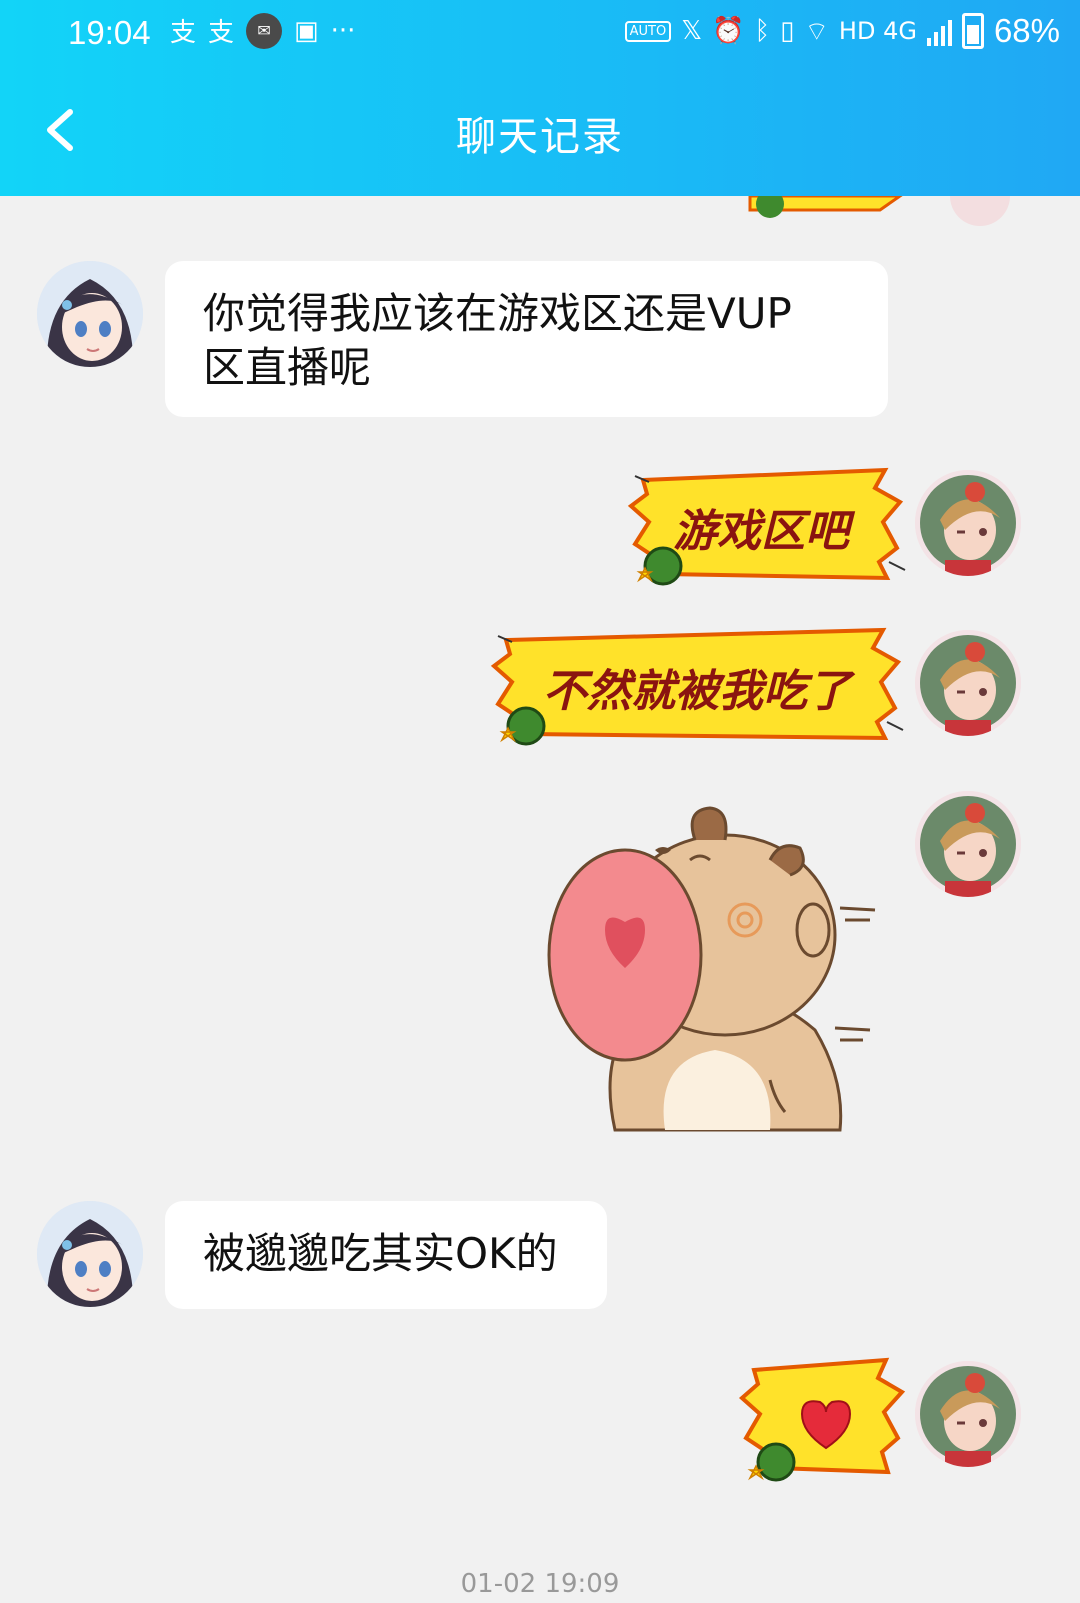 This screenshot has width=1080, height=1603. I want to click on alarm-icon: ⏰, so click(728, 31).